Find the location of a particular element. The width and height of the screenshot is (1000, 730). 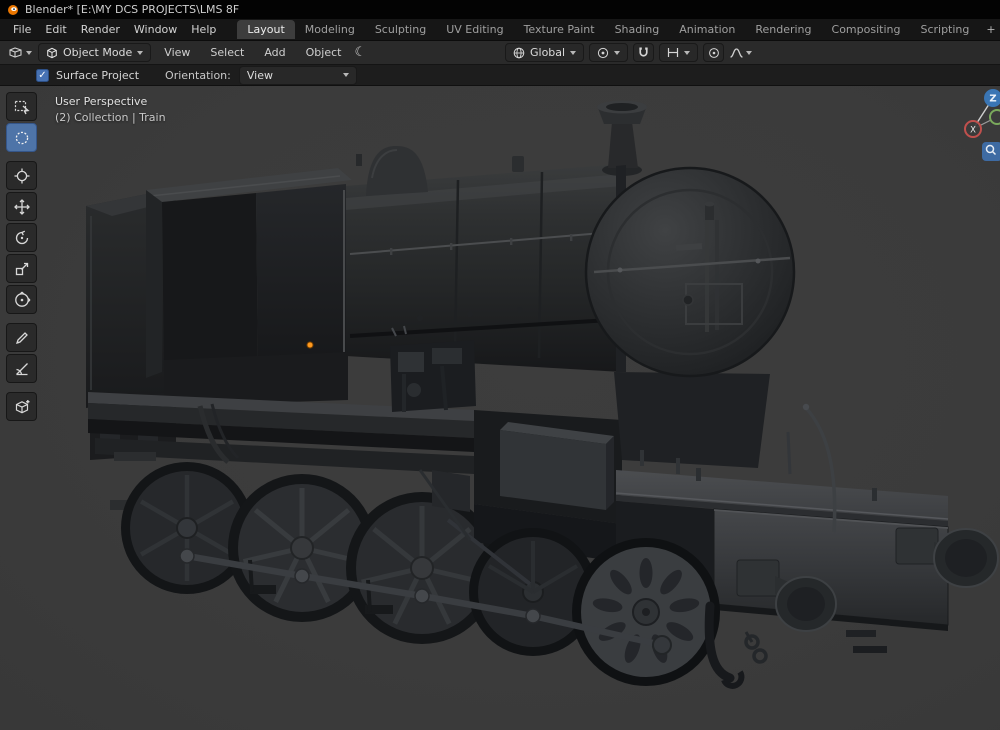

snap-target-icon is located at coordinates (673, 52).